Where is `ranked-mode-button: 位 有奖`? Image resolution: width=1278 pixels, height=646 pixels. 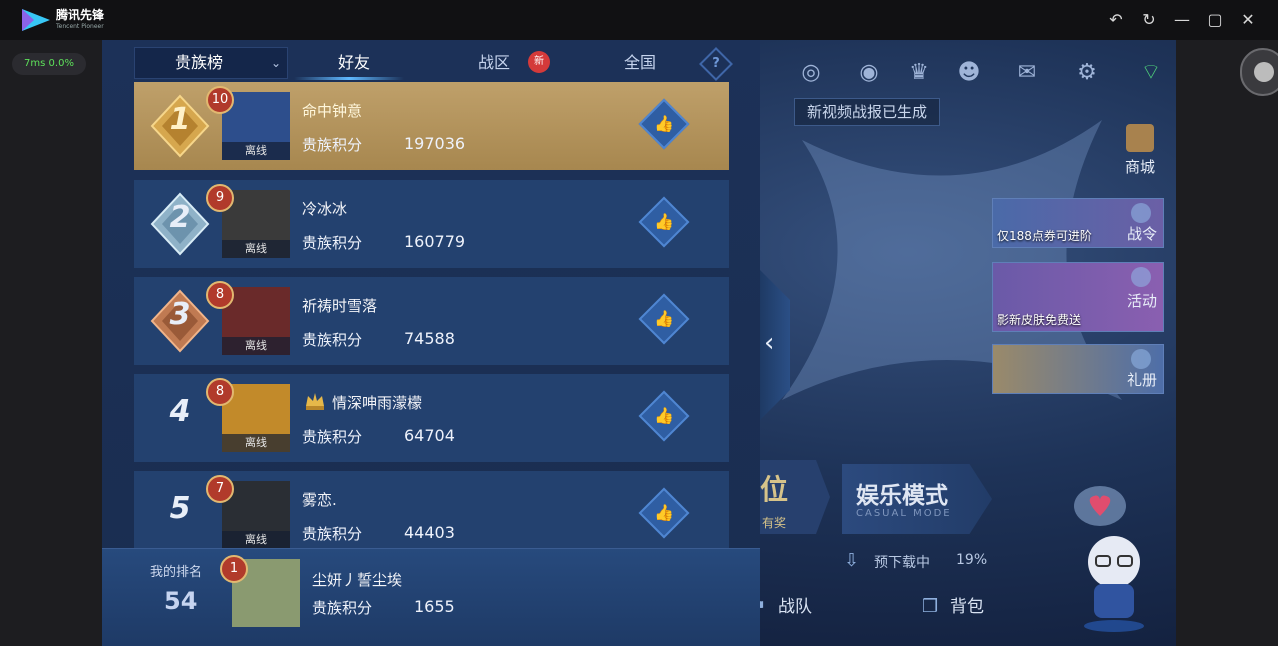 ranked-mode-button: 位 有奖 is located at coordinates (795, 497).